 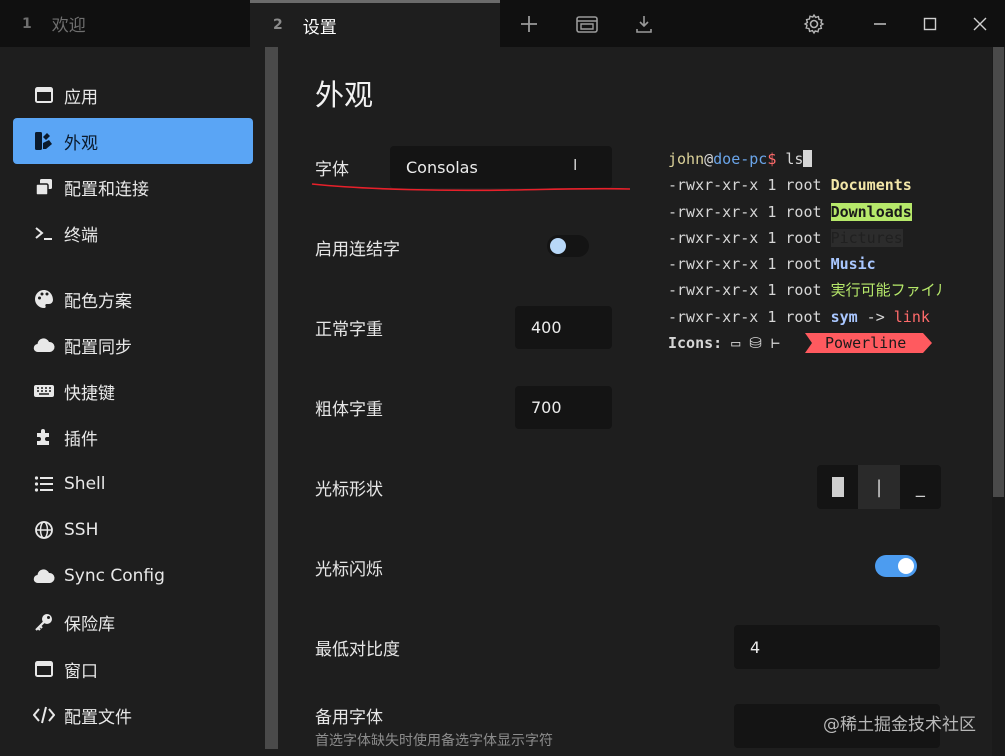 What do you see at coordinates (375, 23) in the screenshot?
I see `tab-settings: 2 设置` at bounding box center [375, 23].